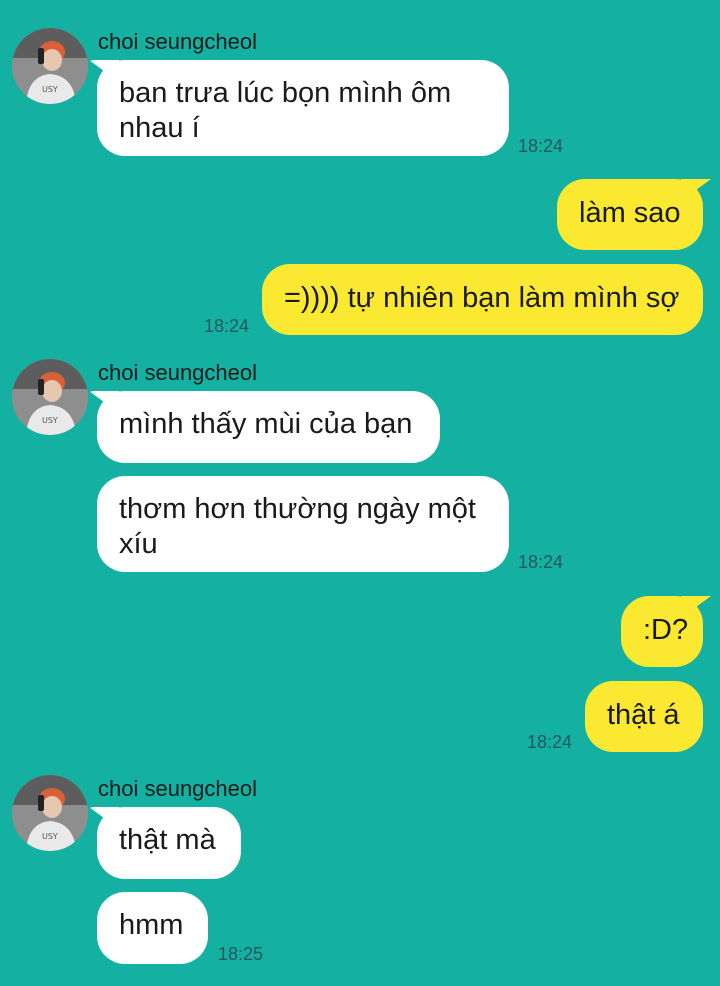  I want to click on message-bubble-outgoing: thật á, so click(644, 716).